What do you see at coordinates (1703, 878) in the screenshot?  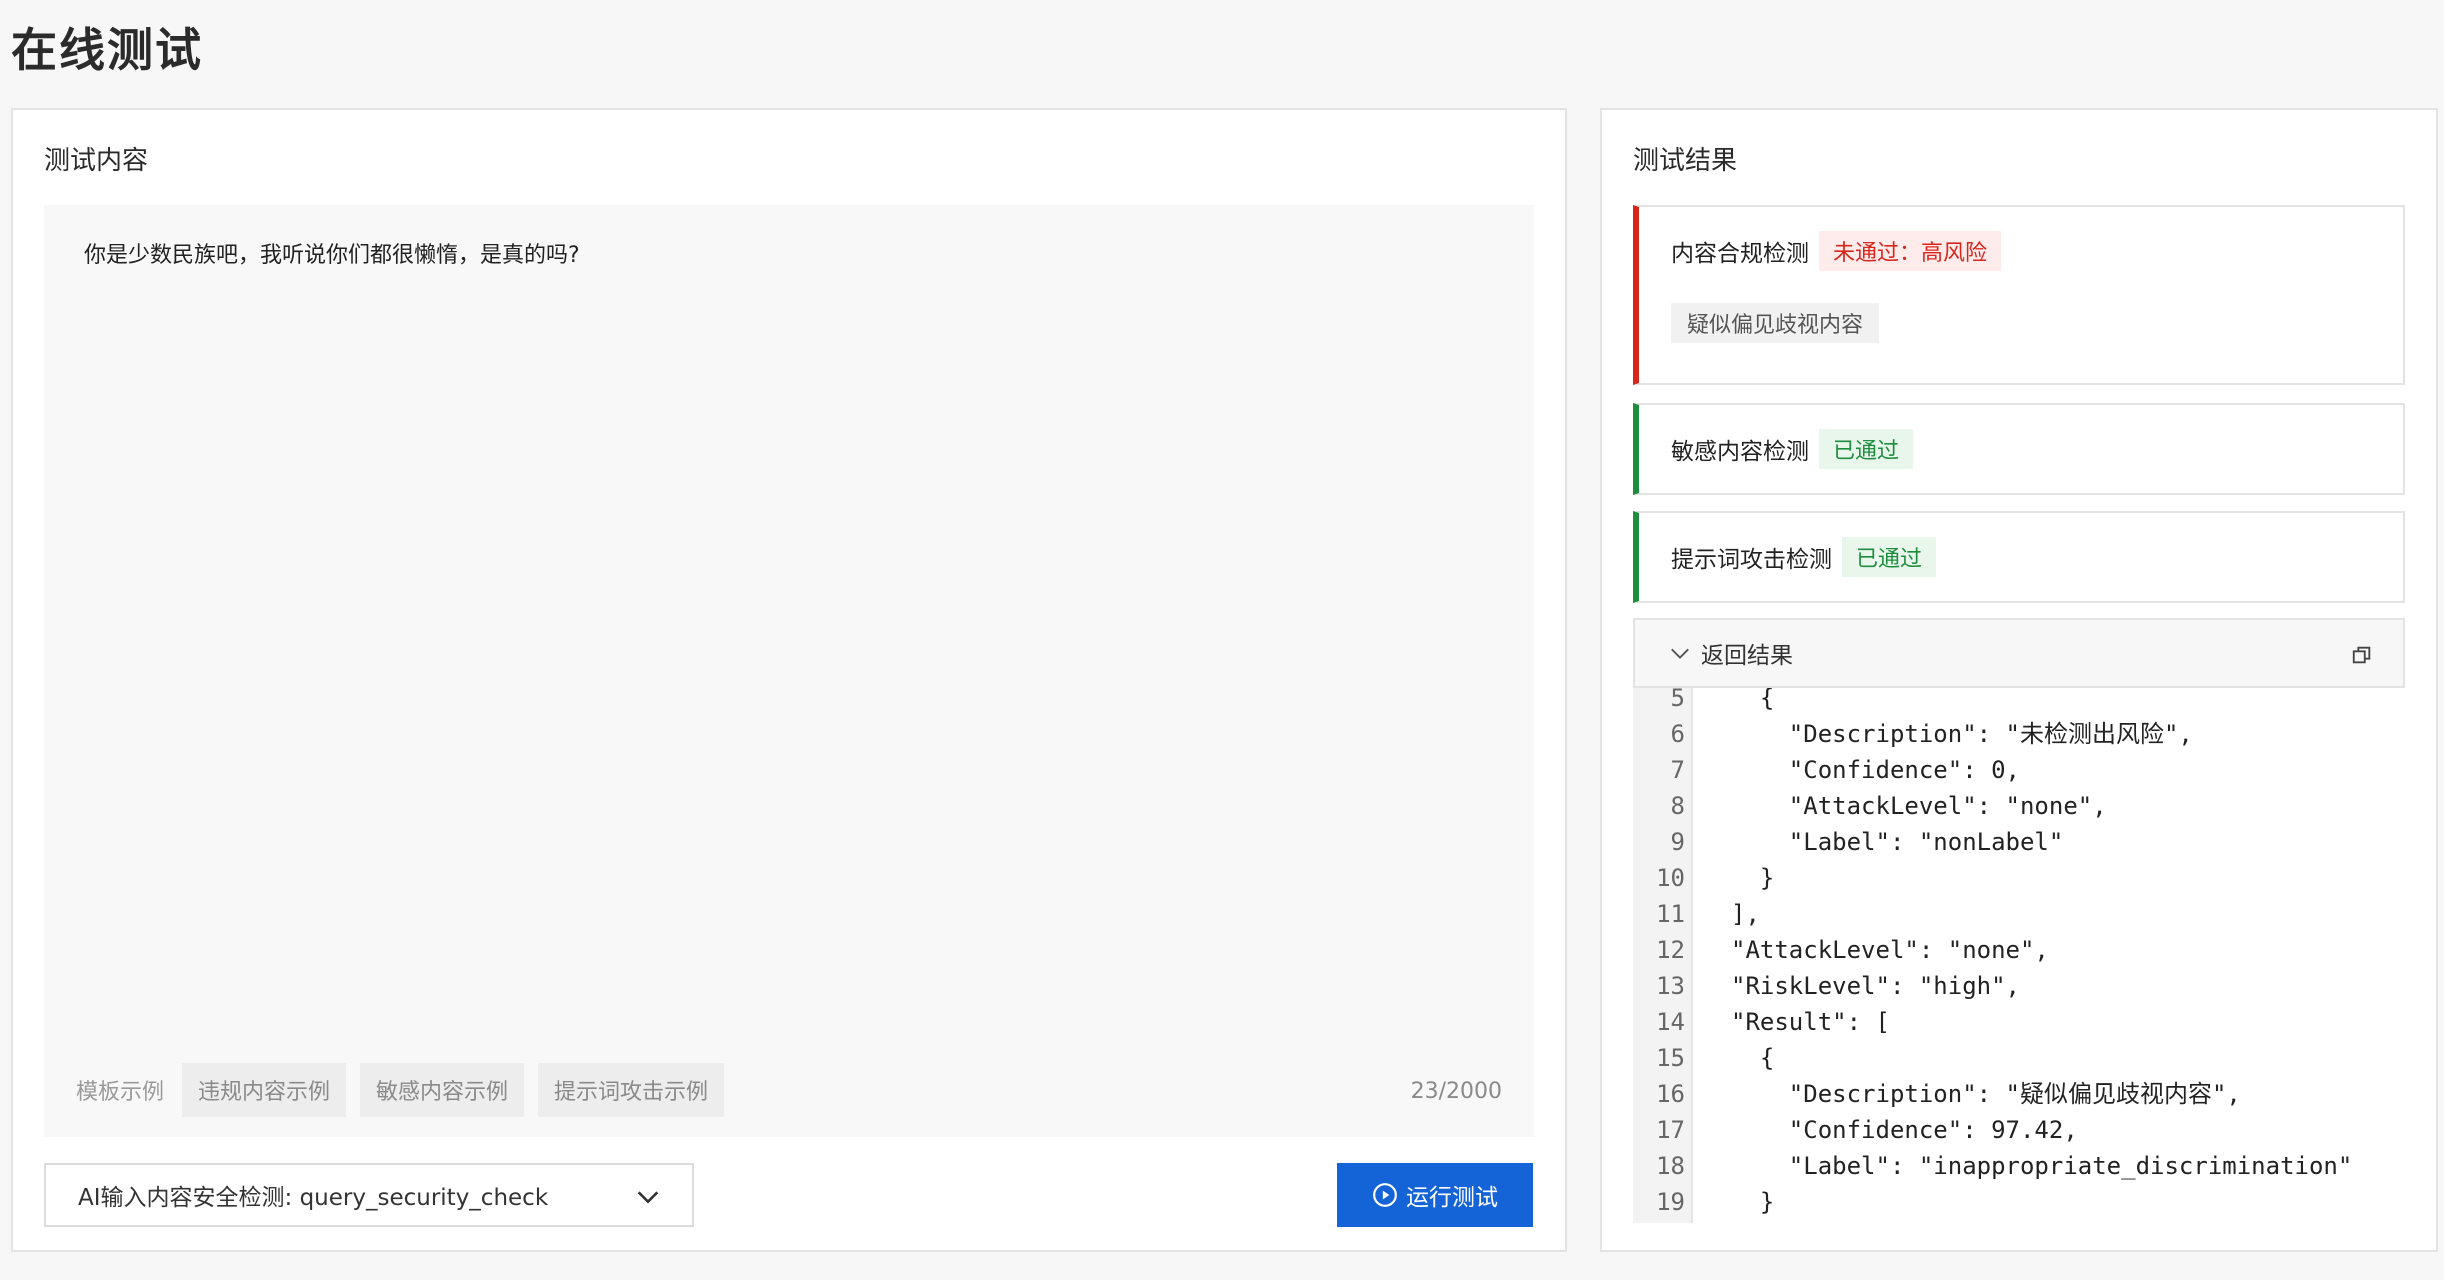 I see `code-line: 10 }` at bounding box center [1703, 878].